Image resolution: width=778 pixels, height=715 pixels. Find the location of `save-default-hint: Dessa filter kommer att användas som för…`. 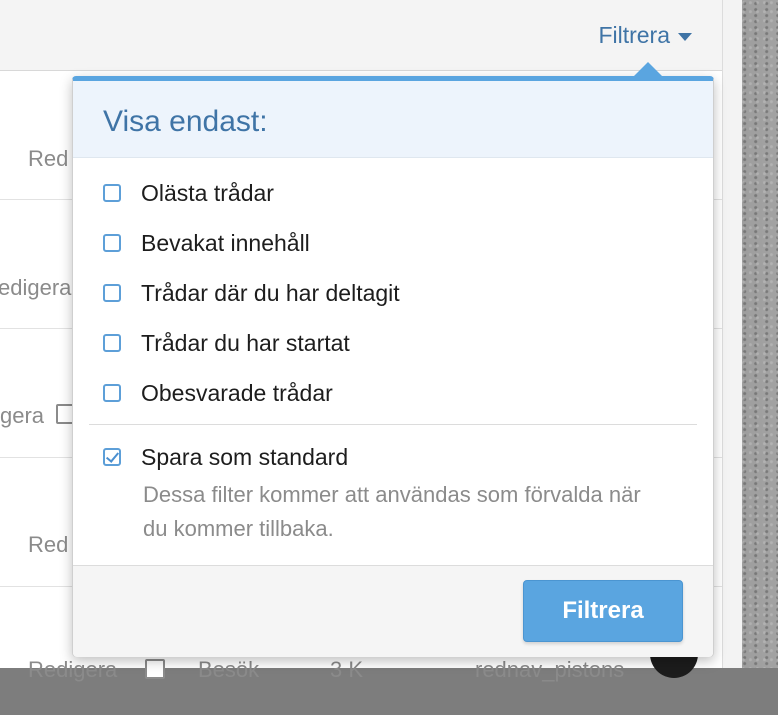

save-default-hint: Dessa filter kommer att användas som för… is located at coordinates (392, 511).